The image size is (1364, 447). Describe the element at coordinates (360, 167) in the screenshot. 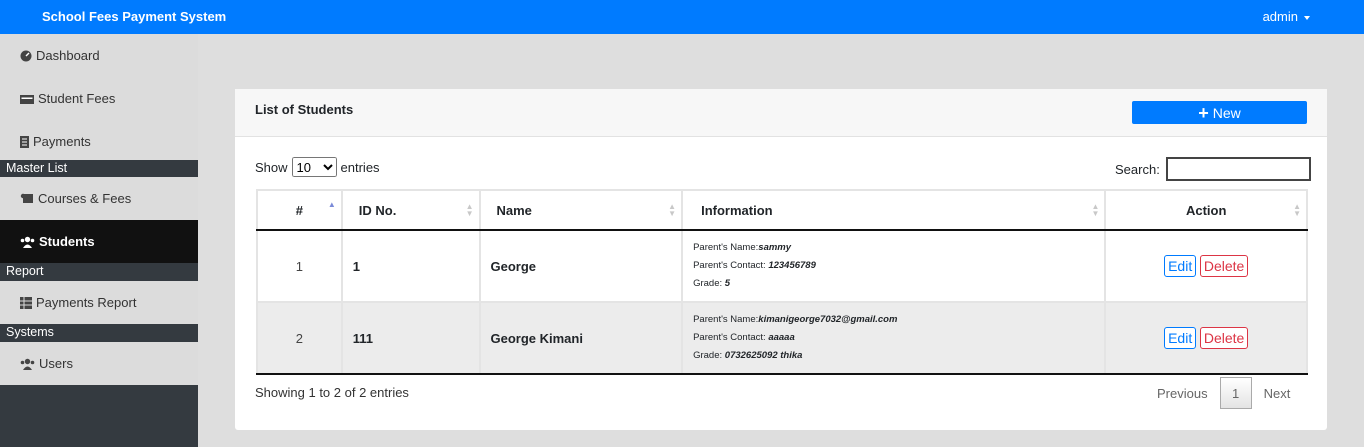

I see `entries-label: entries` at that location.